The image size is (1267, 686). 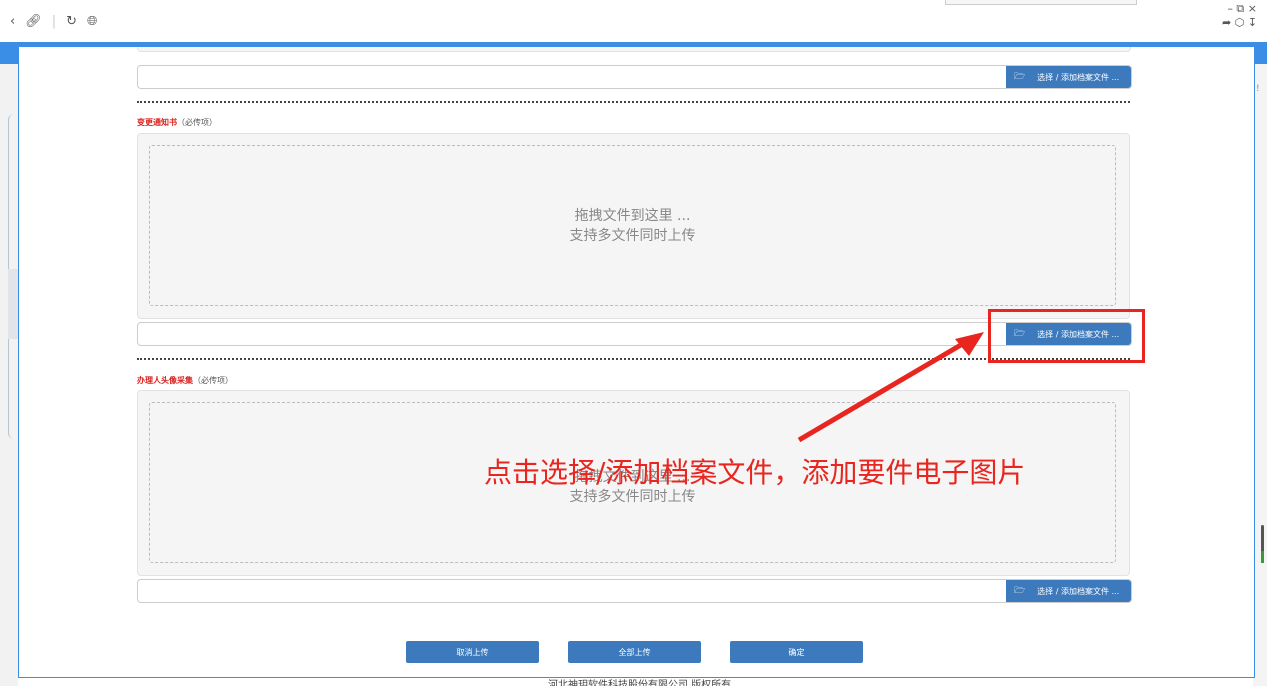 I want to click on background-selected-row, so click(x=13, y=304).